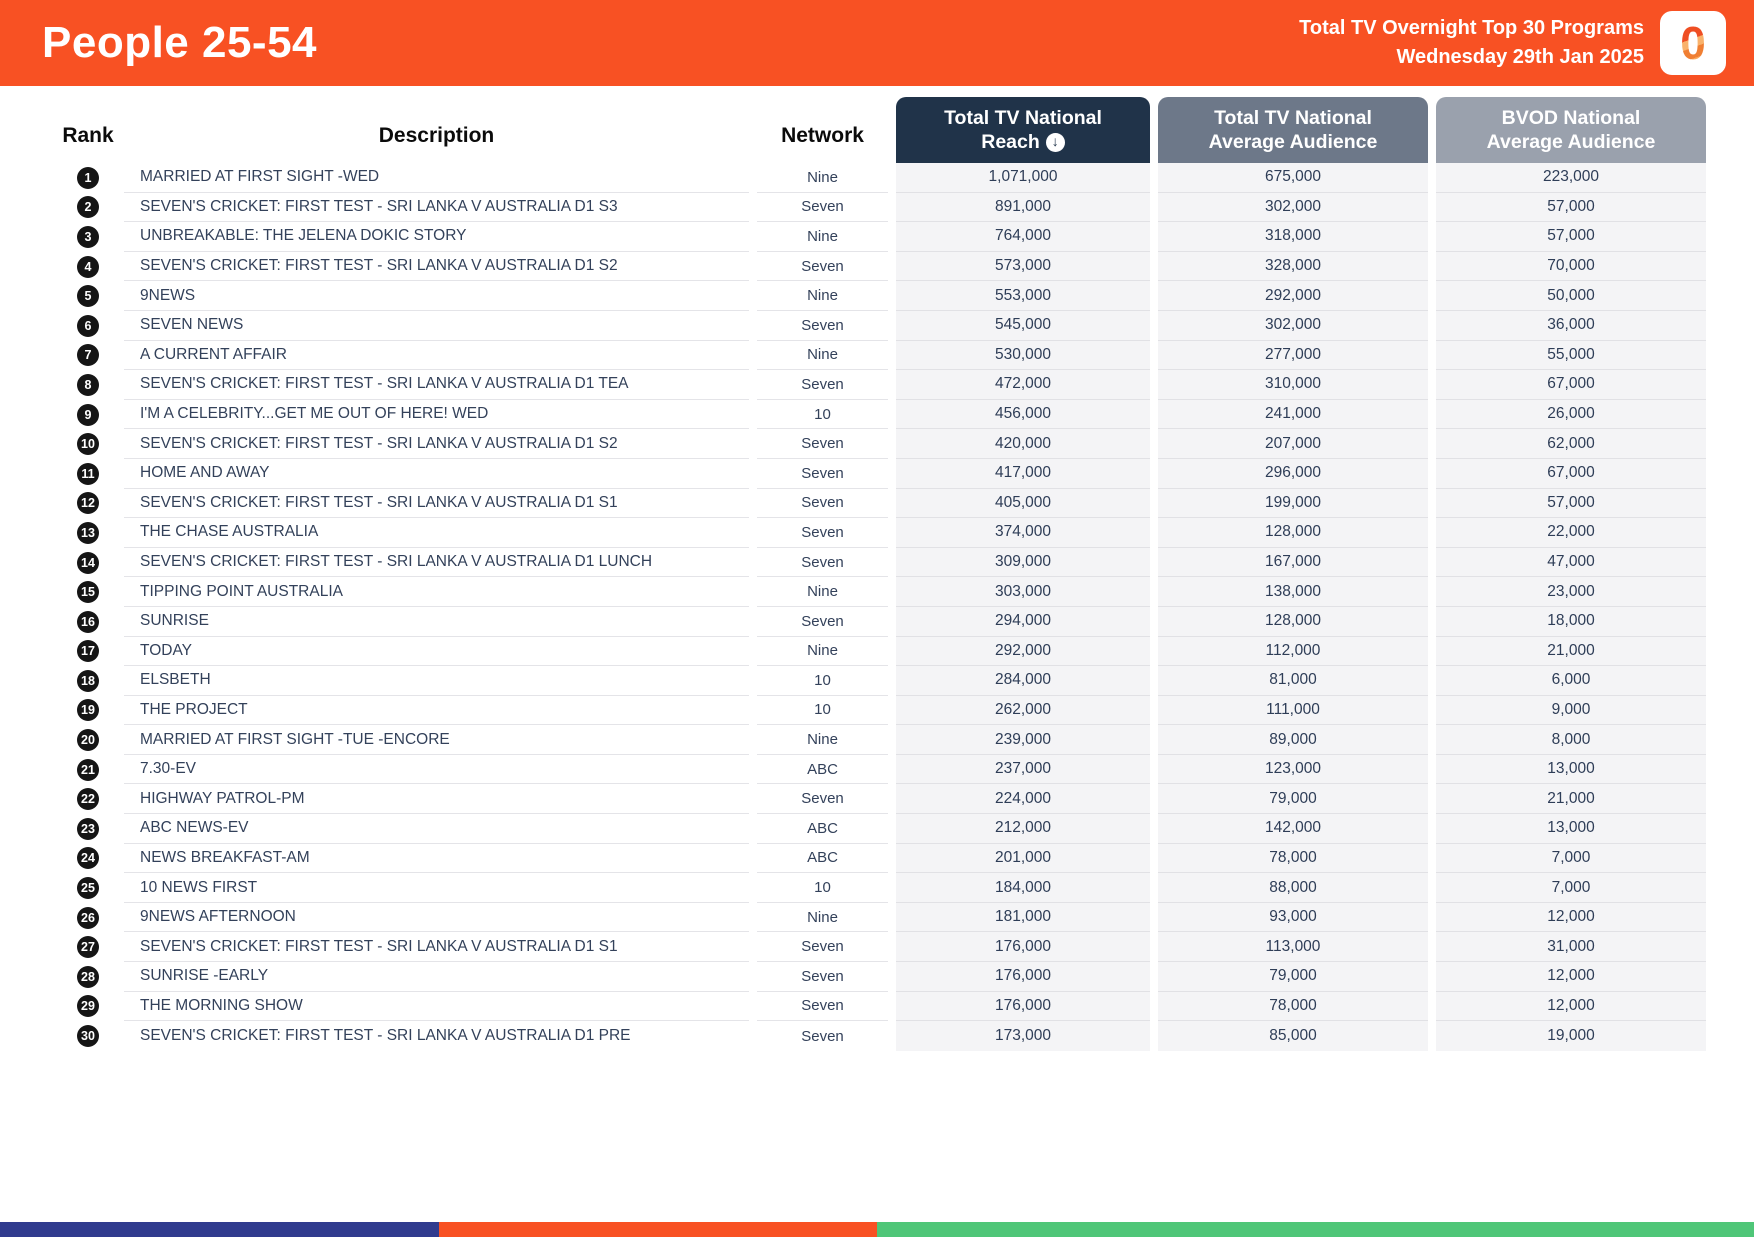 Image resolution: width=1754 pixels, height=1241 pixels. I want to click on reach-value: 545,000, so click(1023, 325).